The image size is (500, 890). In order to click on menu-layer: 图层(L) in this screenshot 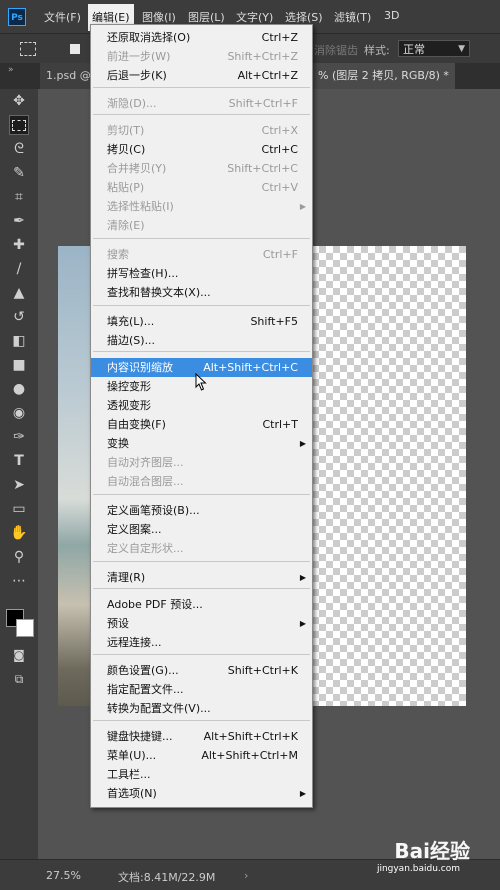, I will do `click(206, 17)`.